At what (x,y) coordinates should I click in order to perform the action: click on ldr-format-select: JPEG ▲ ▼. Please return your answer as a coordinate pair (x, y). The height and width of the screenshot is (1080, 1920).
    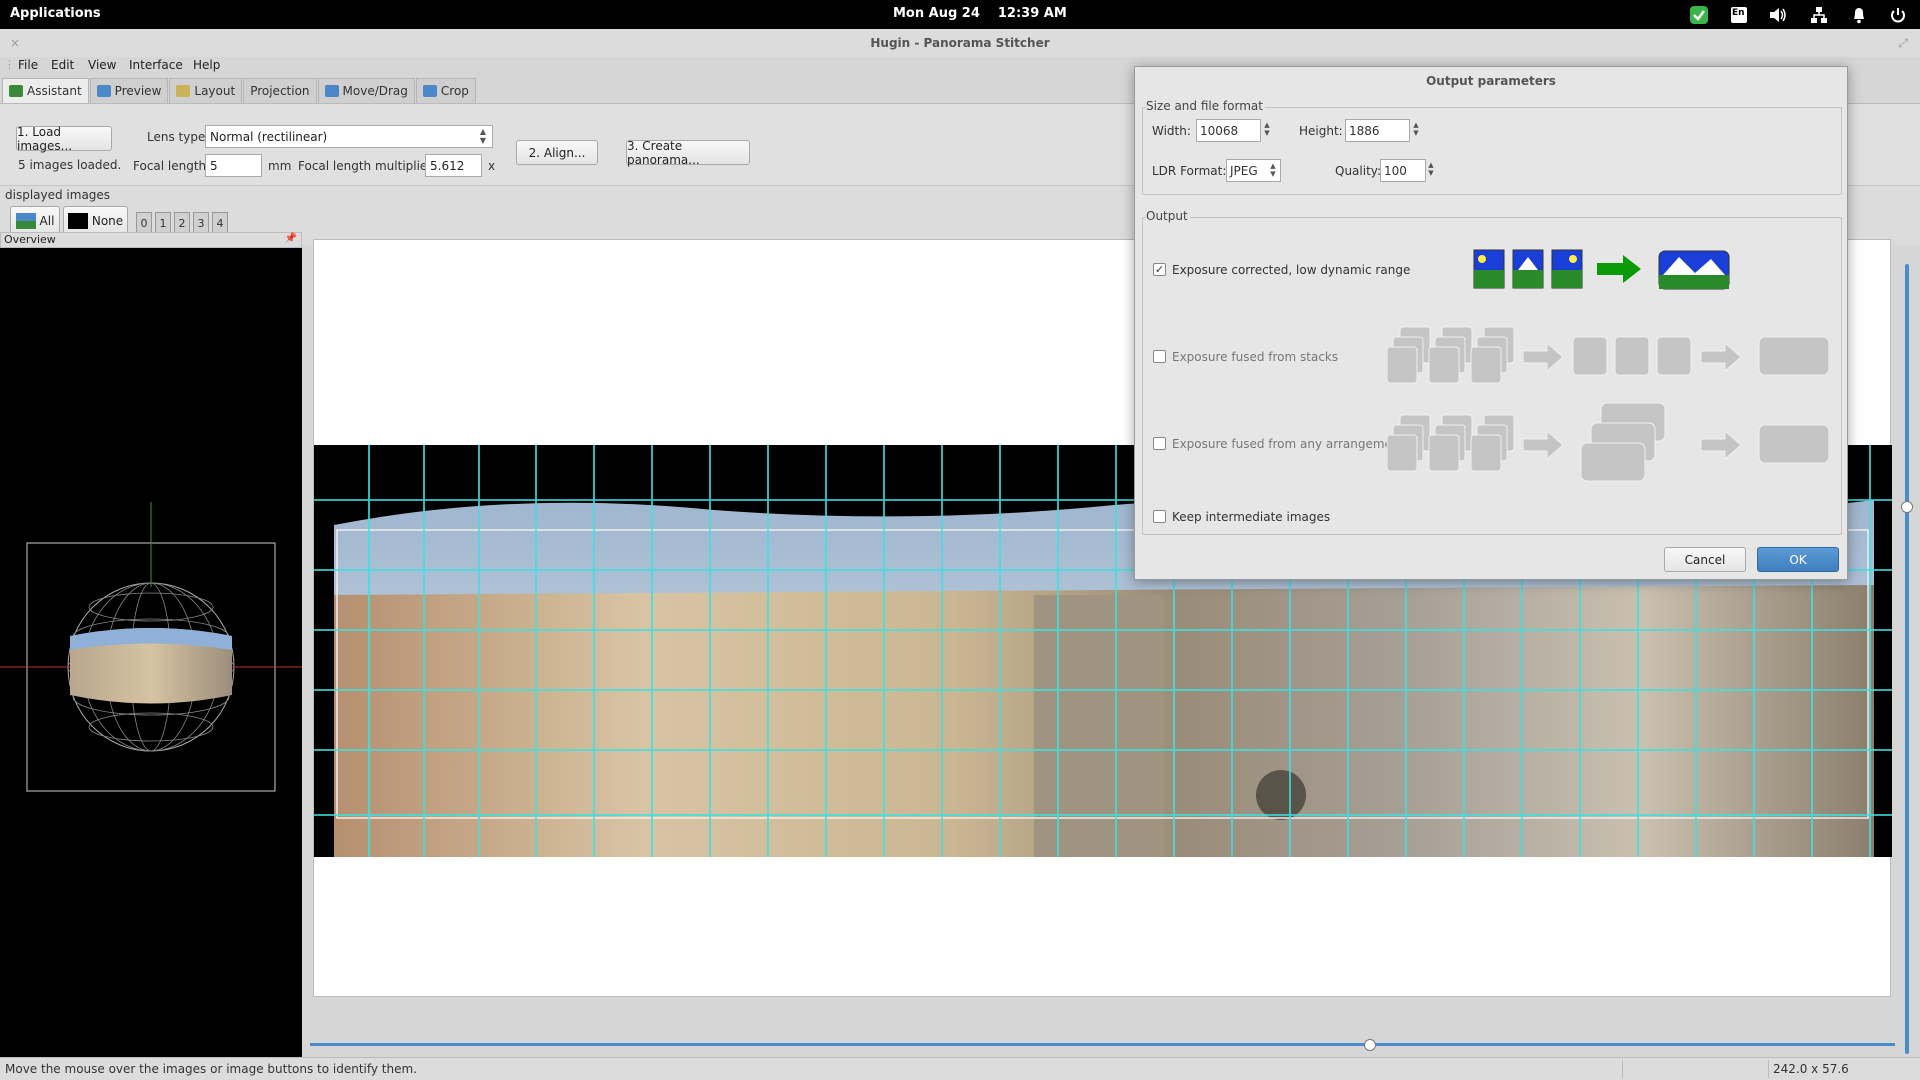
    Looking at the image, I should click on (1253, 170).